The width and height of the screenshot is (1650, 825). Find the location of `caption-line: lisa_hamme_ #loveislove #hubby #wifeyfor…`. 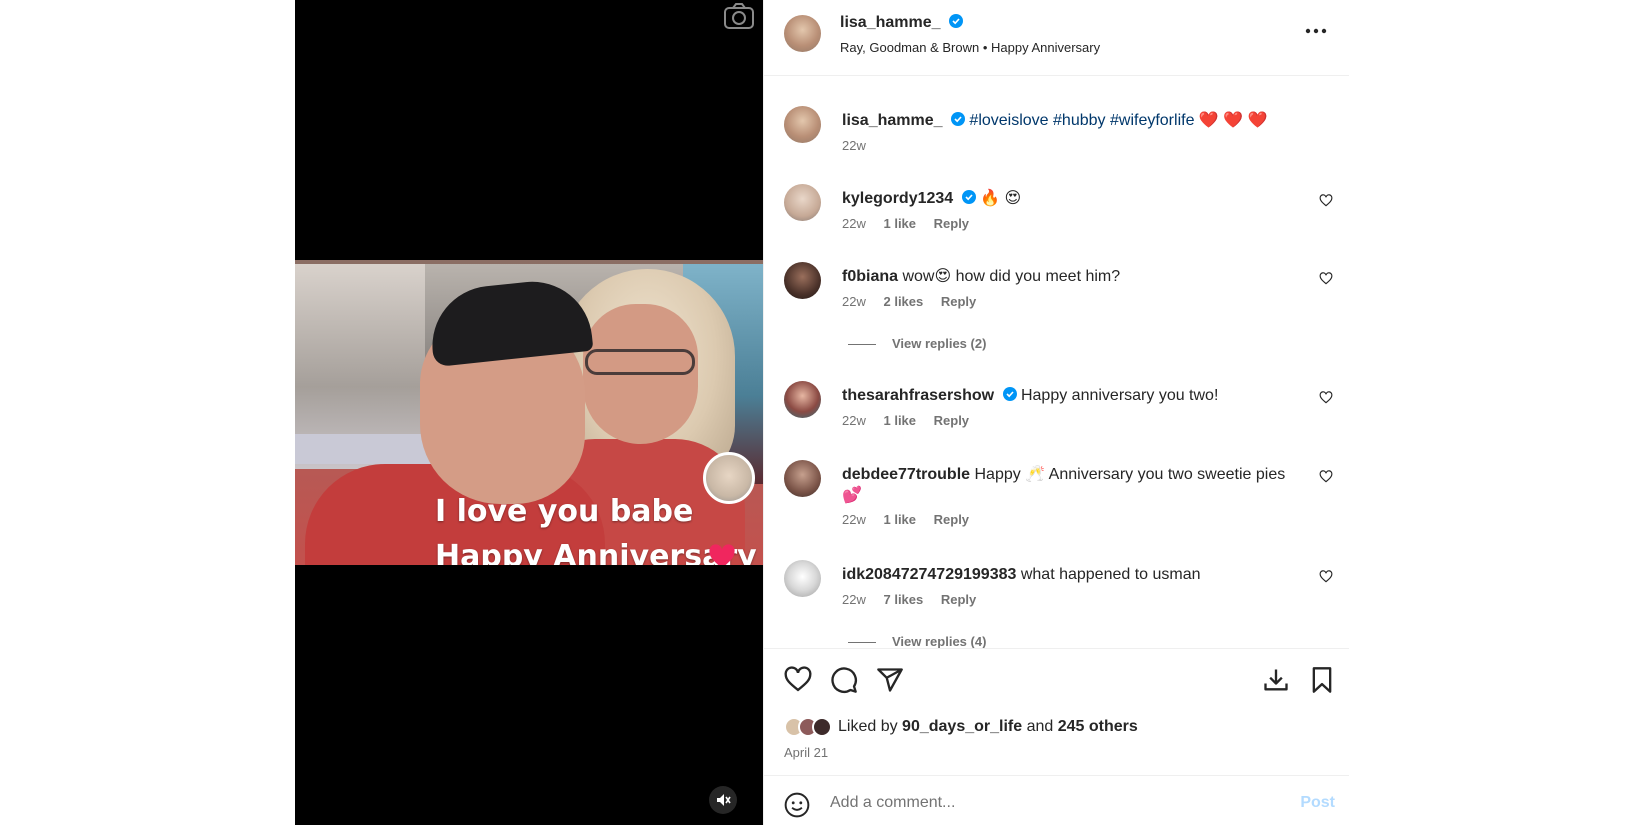

caption-line: lisa_hamme_ #loveislove #hubby #wifeyfor… is located at coordinates (1072, 120).